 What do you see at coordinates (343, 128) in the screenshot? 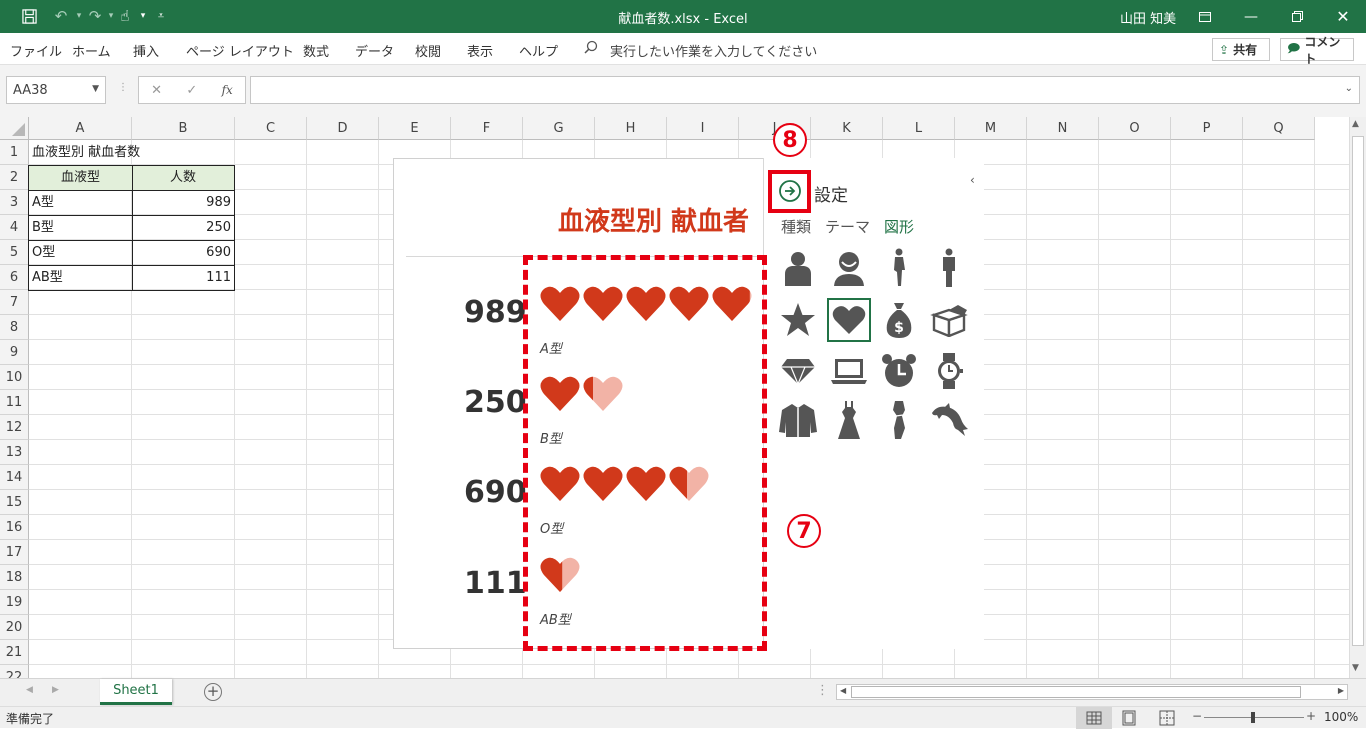
I see `column-header: D` at bounding box center [343, 128].